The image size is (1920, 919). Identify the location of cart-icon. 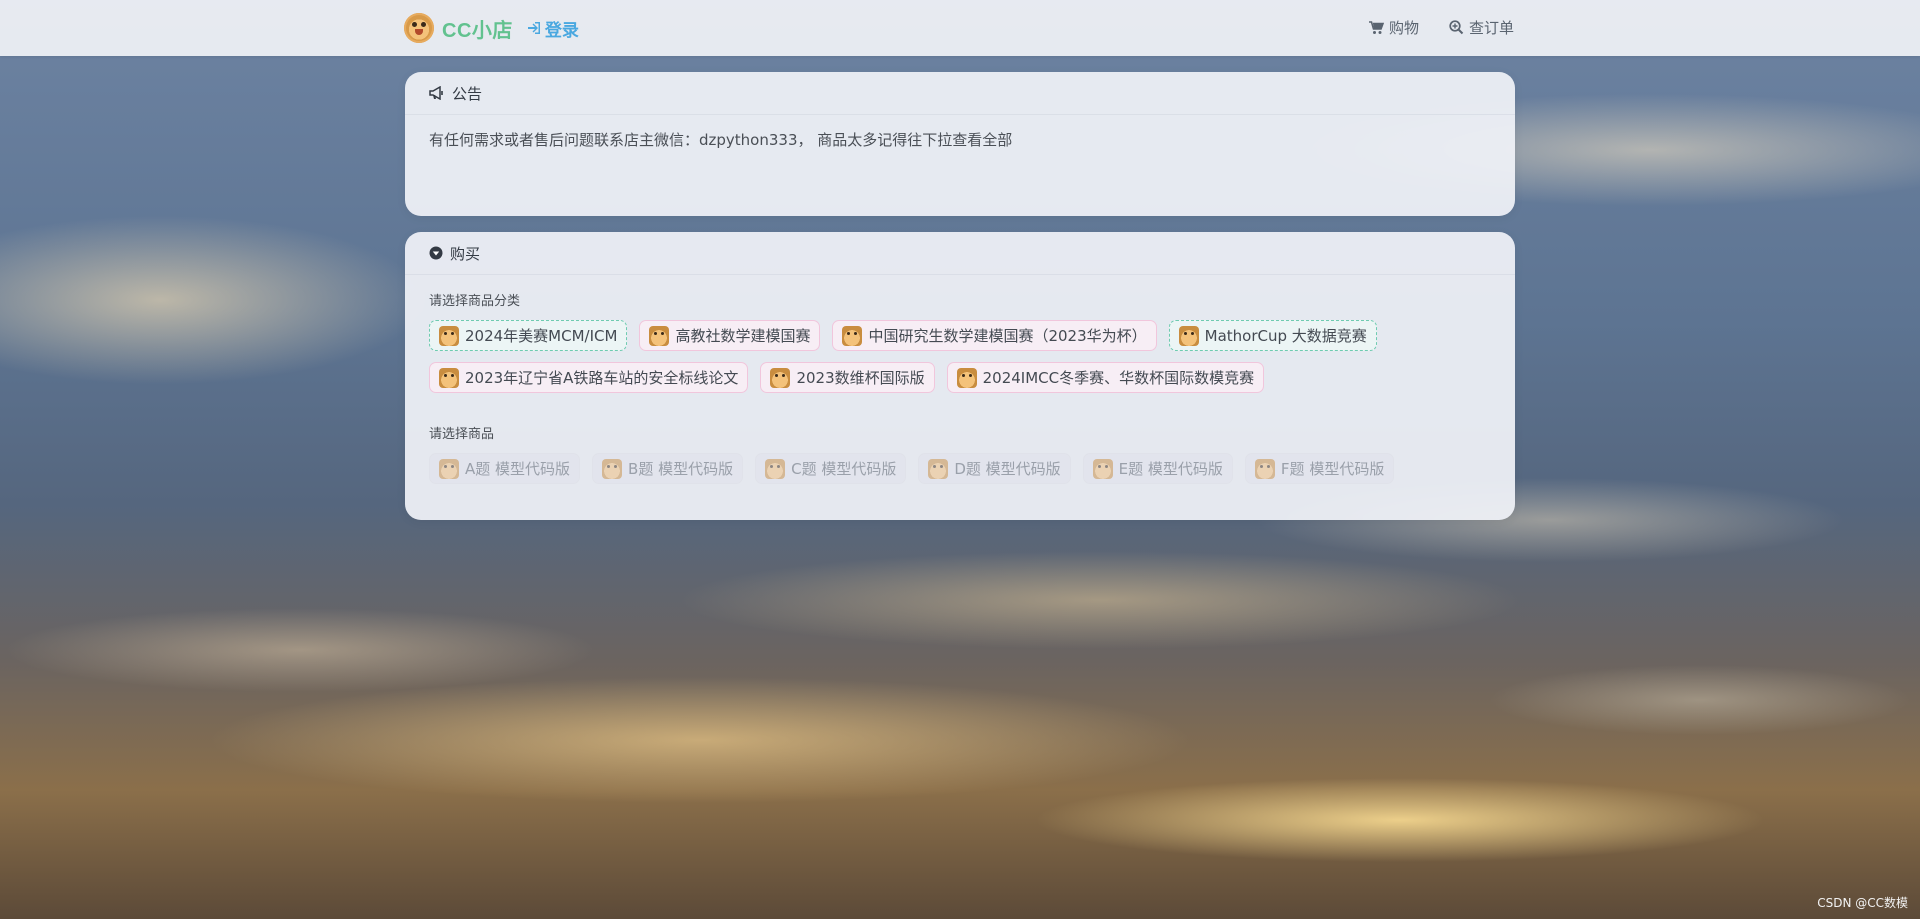
(1376, 27).